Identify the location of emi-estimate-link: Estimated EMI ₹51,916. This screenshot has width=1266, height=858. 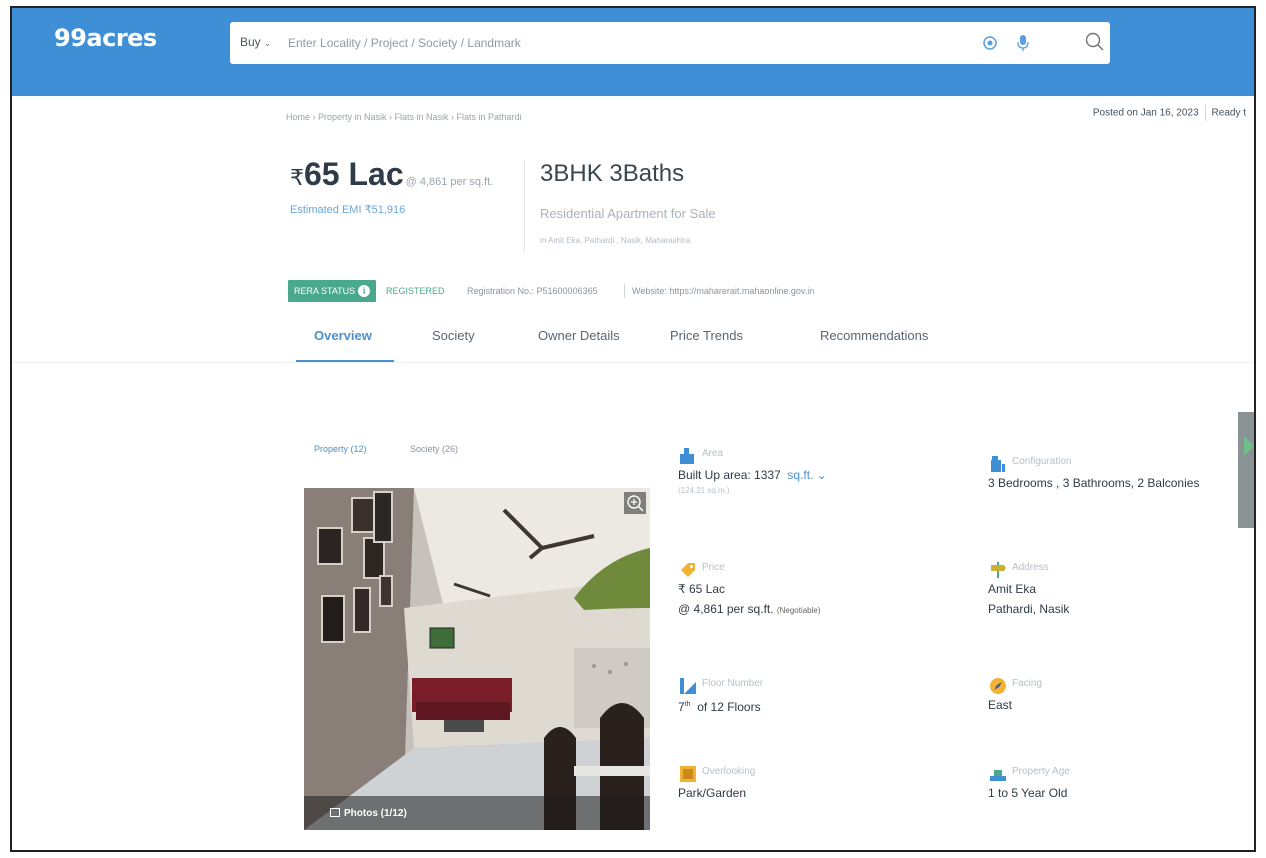
(347, 209).